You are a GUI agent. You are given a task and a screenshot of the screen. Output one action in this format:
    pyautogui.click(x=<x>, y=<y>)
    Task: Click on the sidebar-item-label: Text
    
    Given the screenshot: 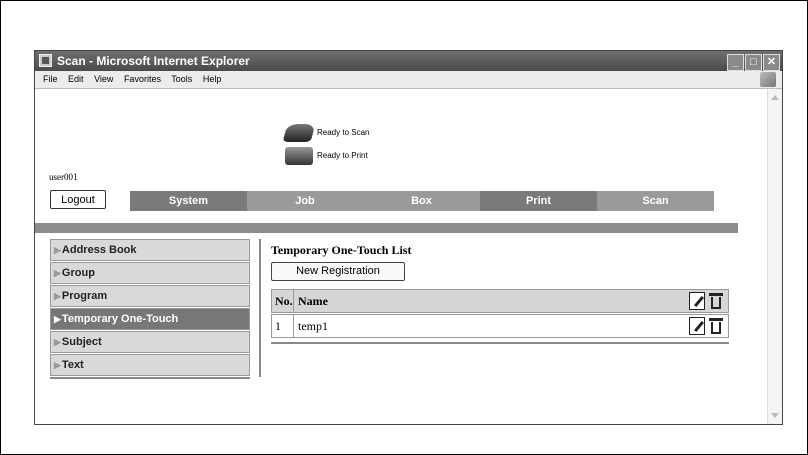 What is the action you would take?
    pyautogui.click(x=72, y=365)
    